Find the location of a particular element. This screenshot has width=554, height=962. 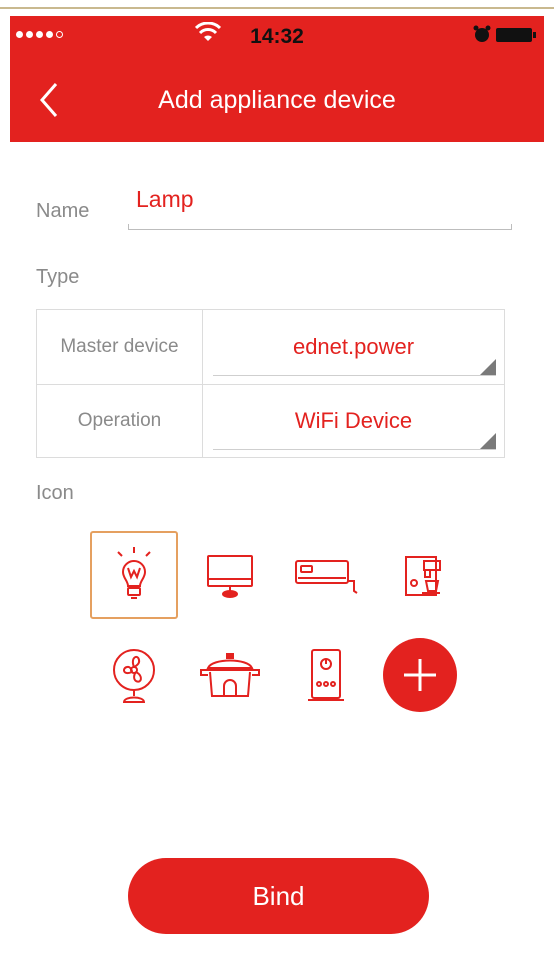

coffee-machine-icon is located at coordinates (423, 576).